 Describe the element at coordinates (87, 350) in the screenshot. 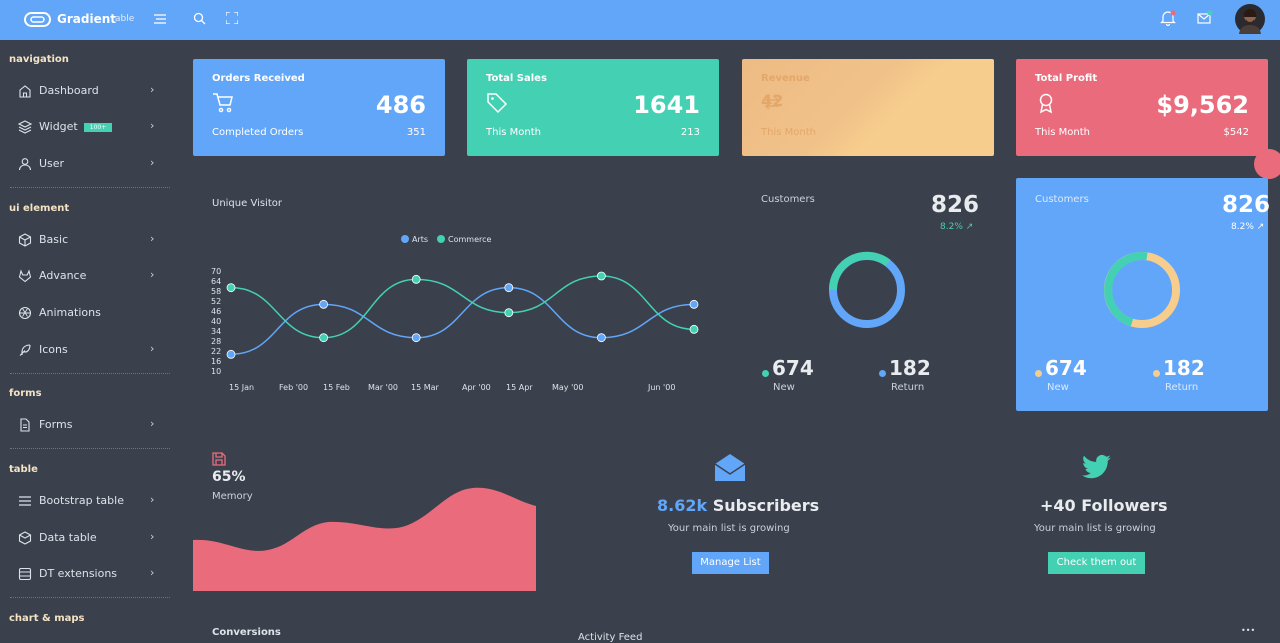

I see `sidebar-item-icons: Icons ›` at that location.